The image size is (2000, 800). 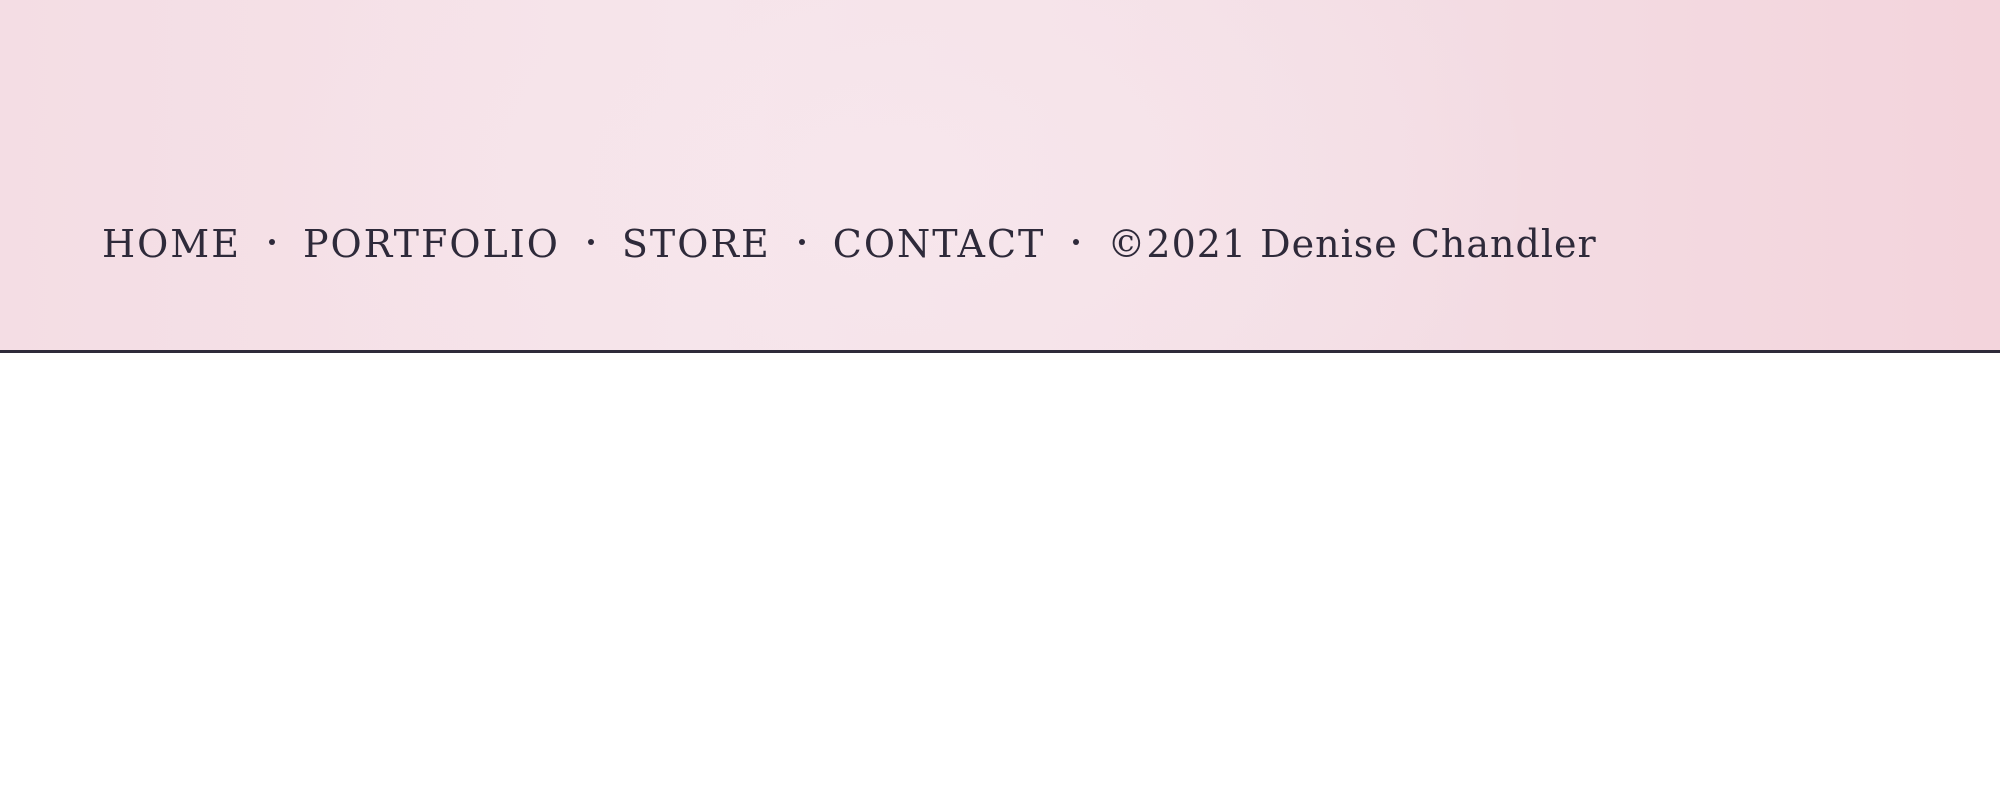 What do you see at coordinates (171, 244) in the screenshot?
I see `nav-link-home: HOME` at bounding box center [171, 244].